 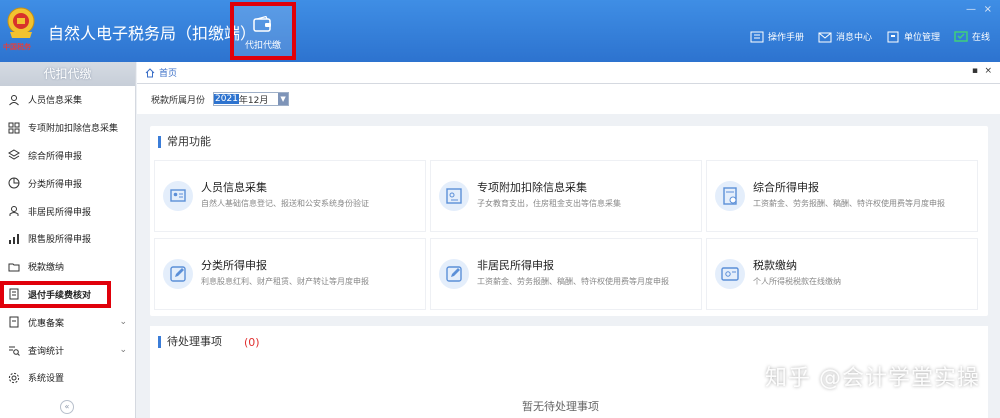 I want to click on card-classified-income: 分类所得申报 利息股息红利、财产租赁、财产转让等月度申报, so click(x=290, y=274).